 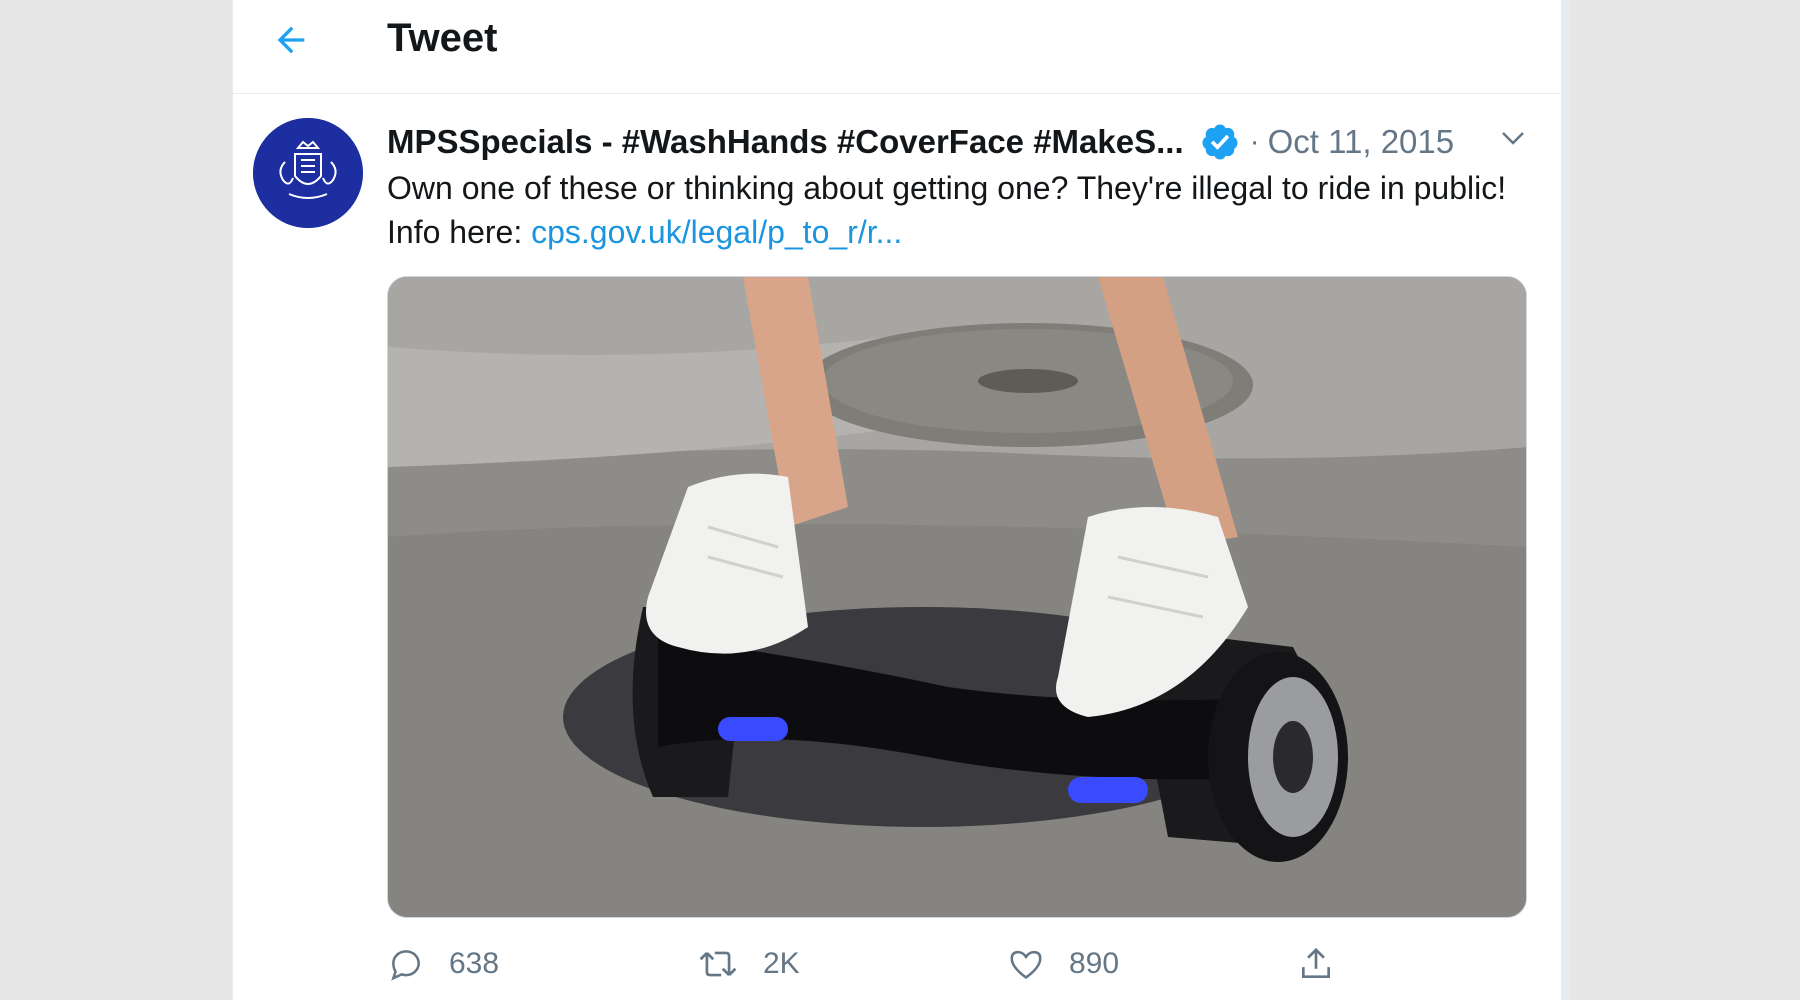 I want to click on chevron-down-icon, so click(x=1513, y=138).